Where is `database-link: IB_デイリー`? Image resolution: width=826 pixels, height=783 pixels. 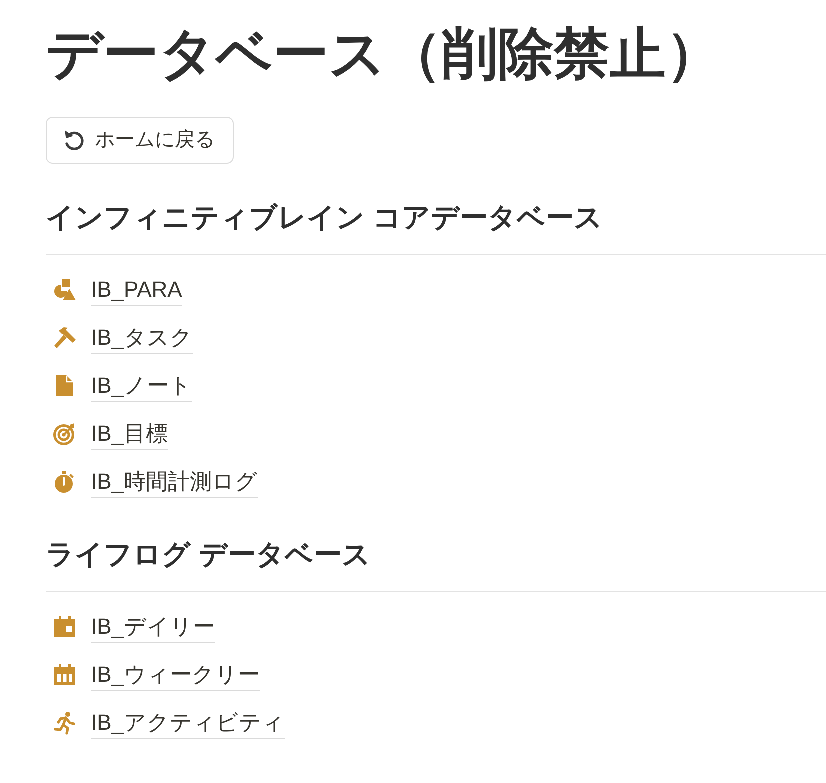
database-link: IB_デイリー is located at coordinates (153, 628).